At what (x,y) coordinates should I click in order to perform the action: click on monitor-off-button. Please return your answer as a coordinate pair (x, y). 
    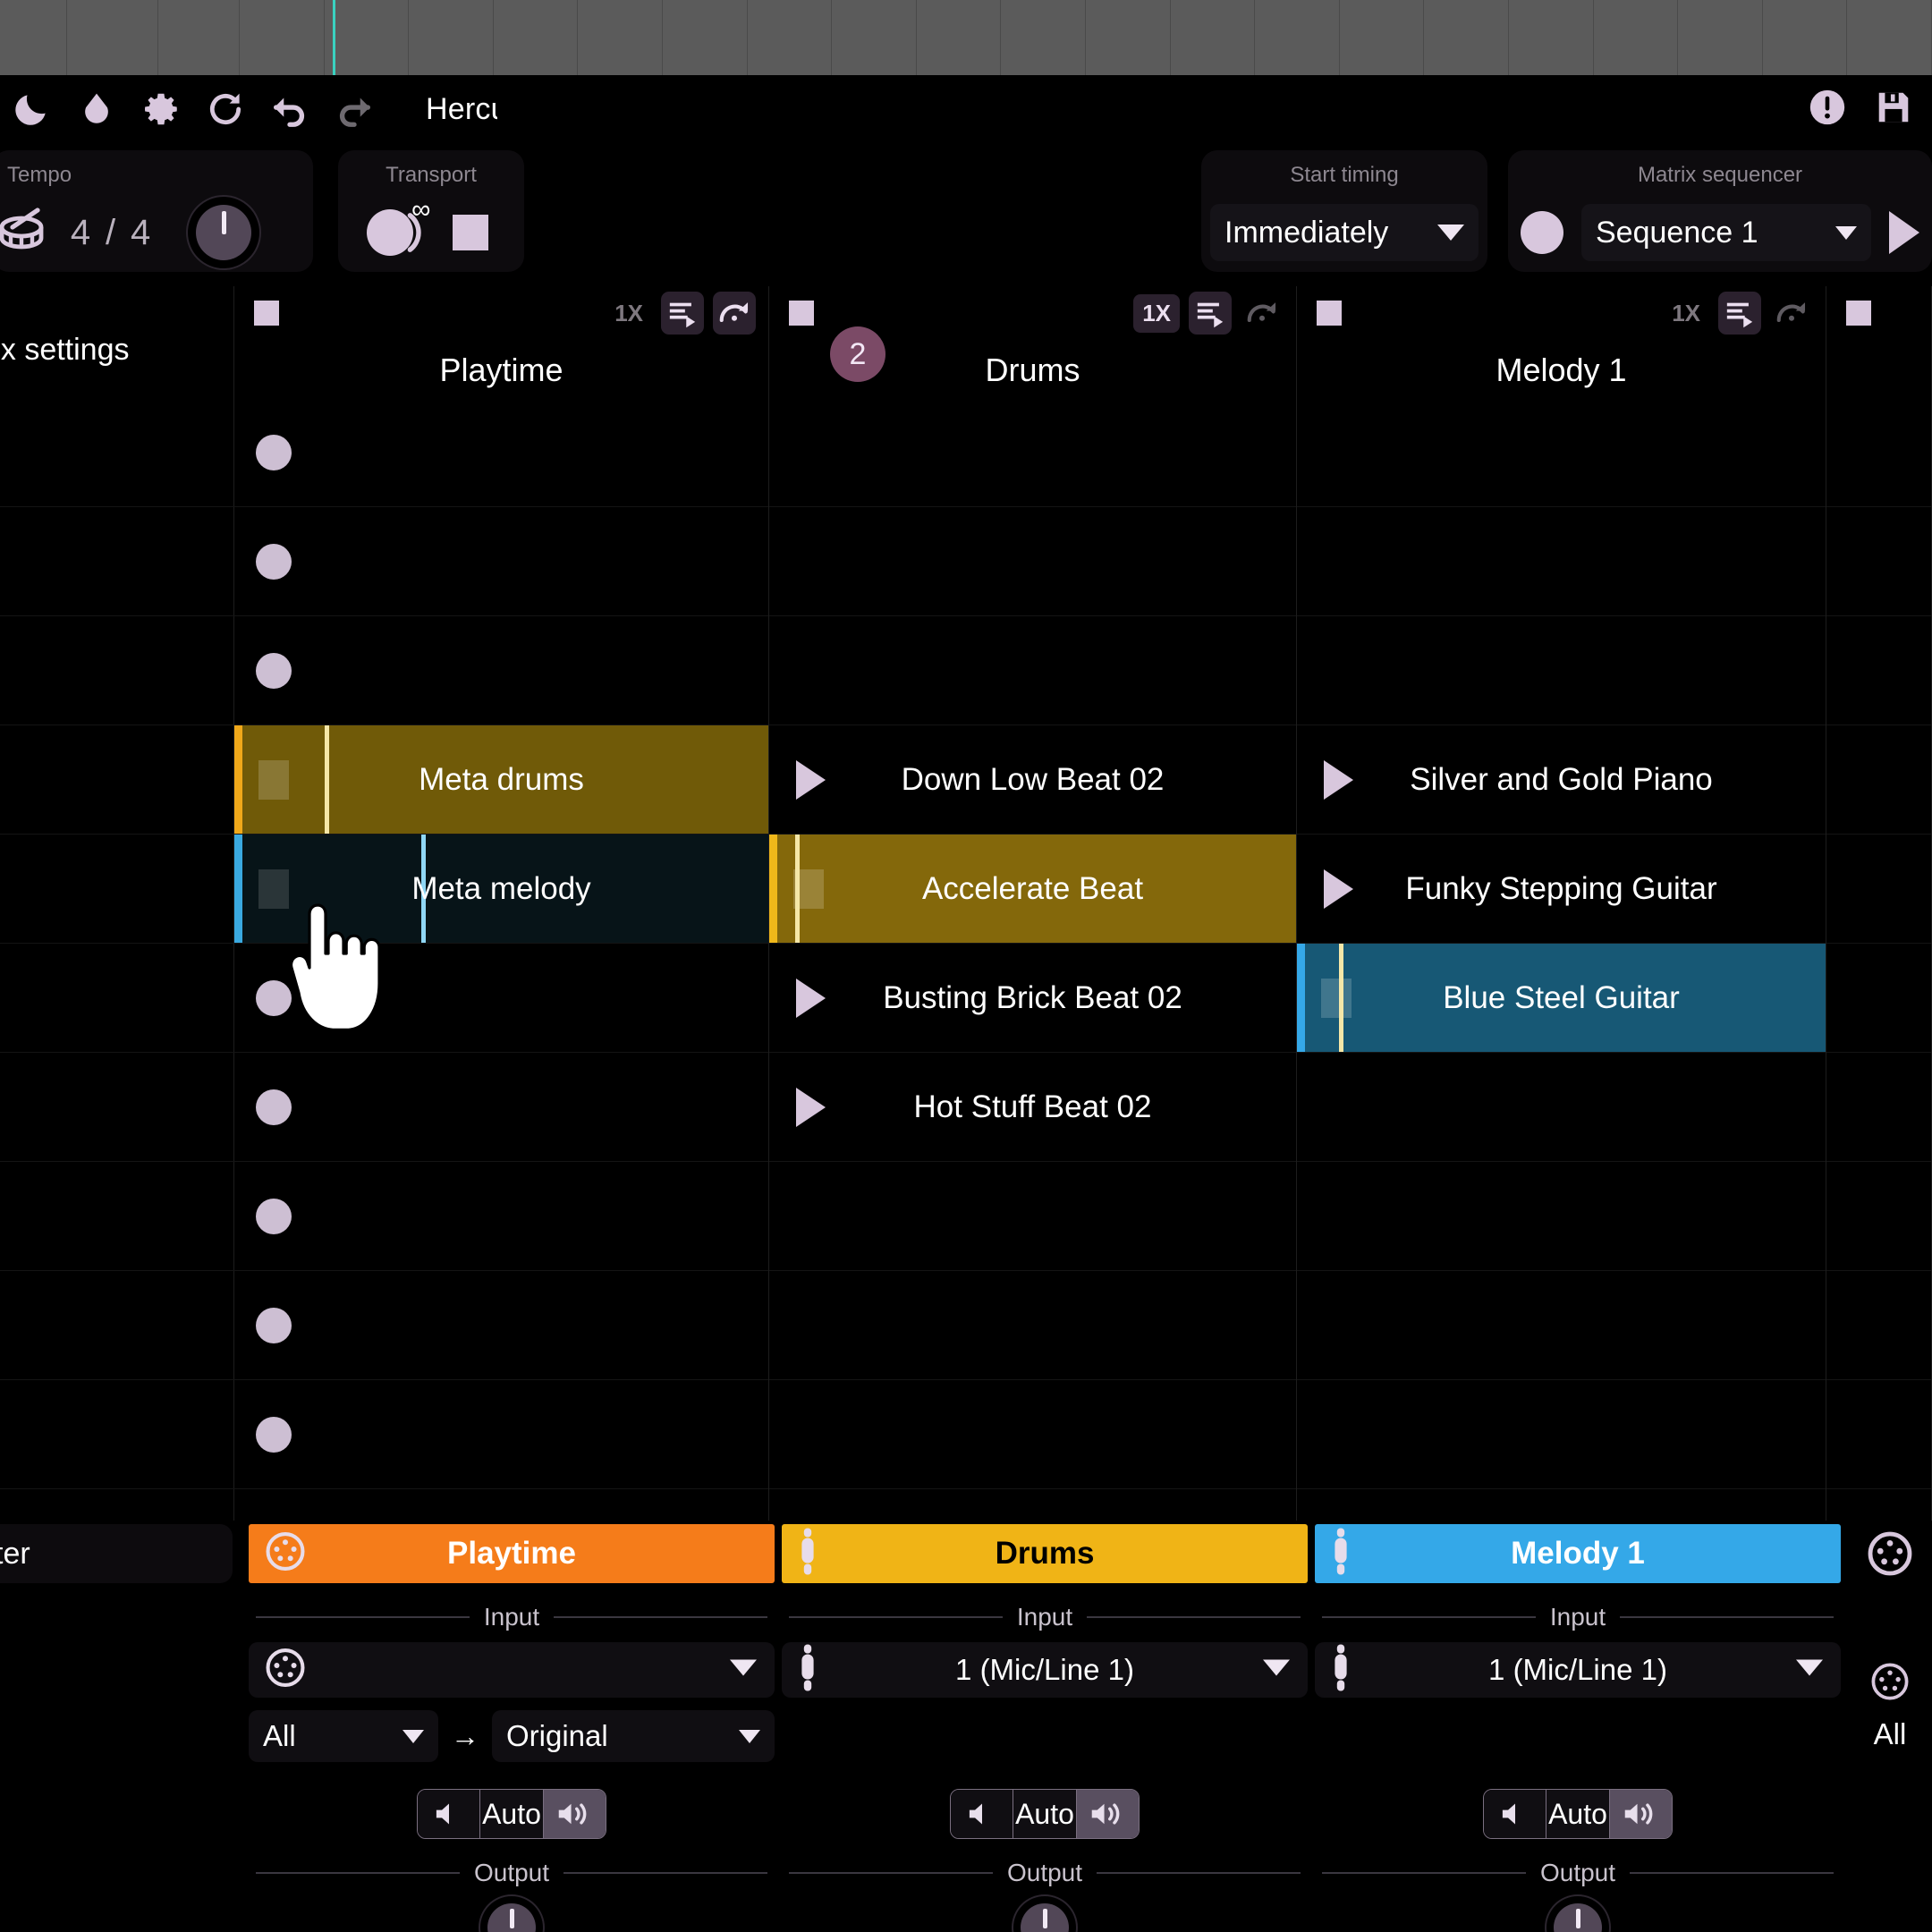
    Looking at the image, I should click on (1515, 1814).